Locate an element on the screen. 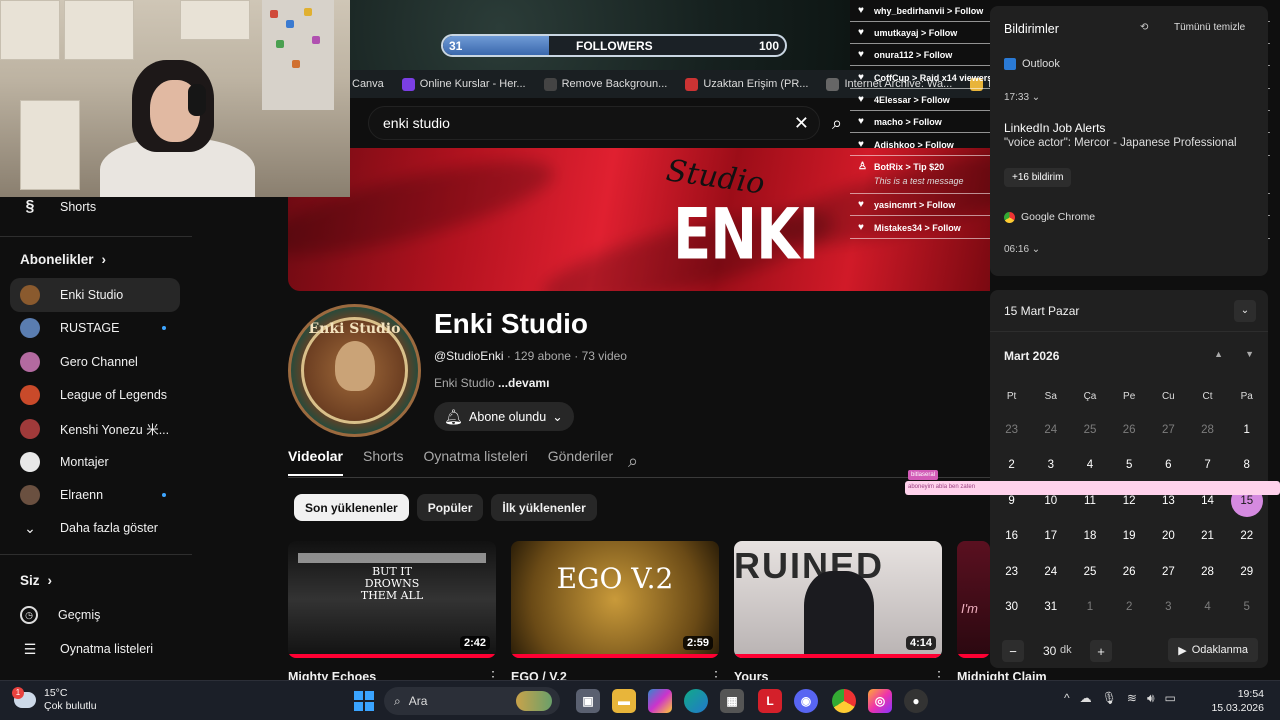 The image size is (1280, 720). calendar-day: 25 is located at coordinates (1089, 572).